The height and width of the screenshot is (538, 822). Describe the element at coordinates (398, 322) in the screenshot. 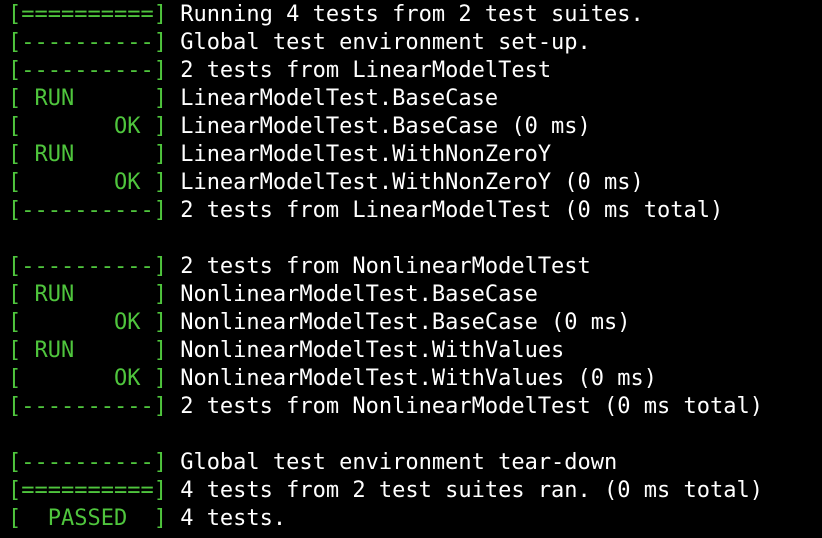

I see `line-text: NonlinearModelTest.BaseCase (0 ms)` at that location.